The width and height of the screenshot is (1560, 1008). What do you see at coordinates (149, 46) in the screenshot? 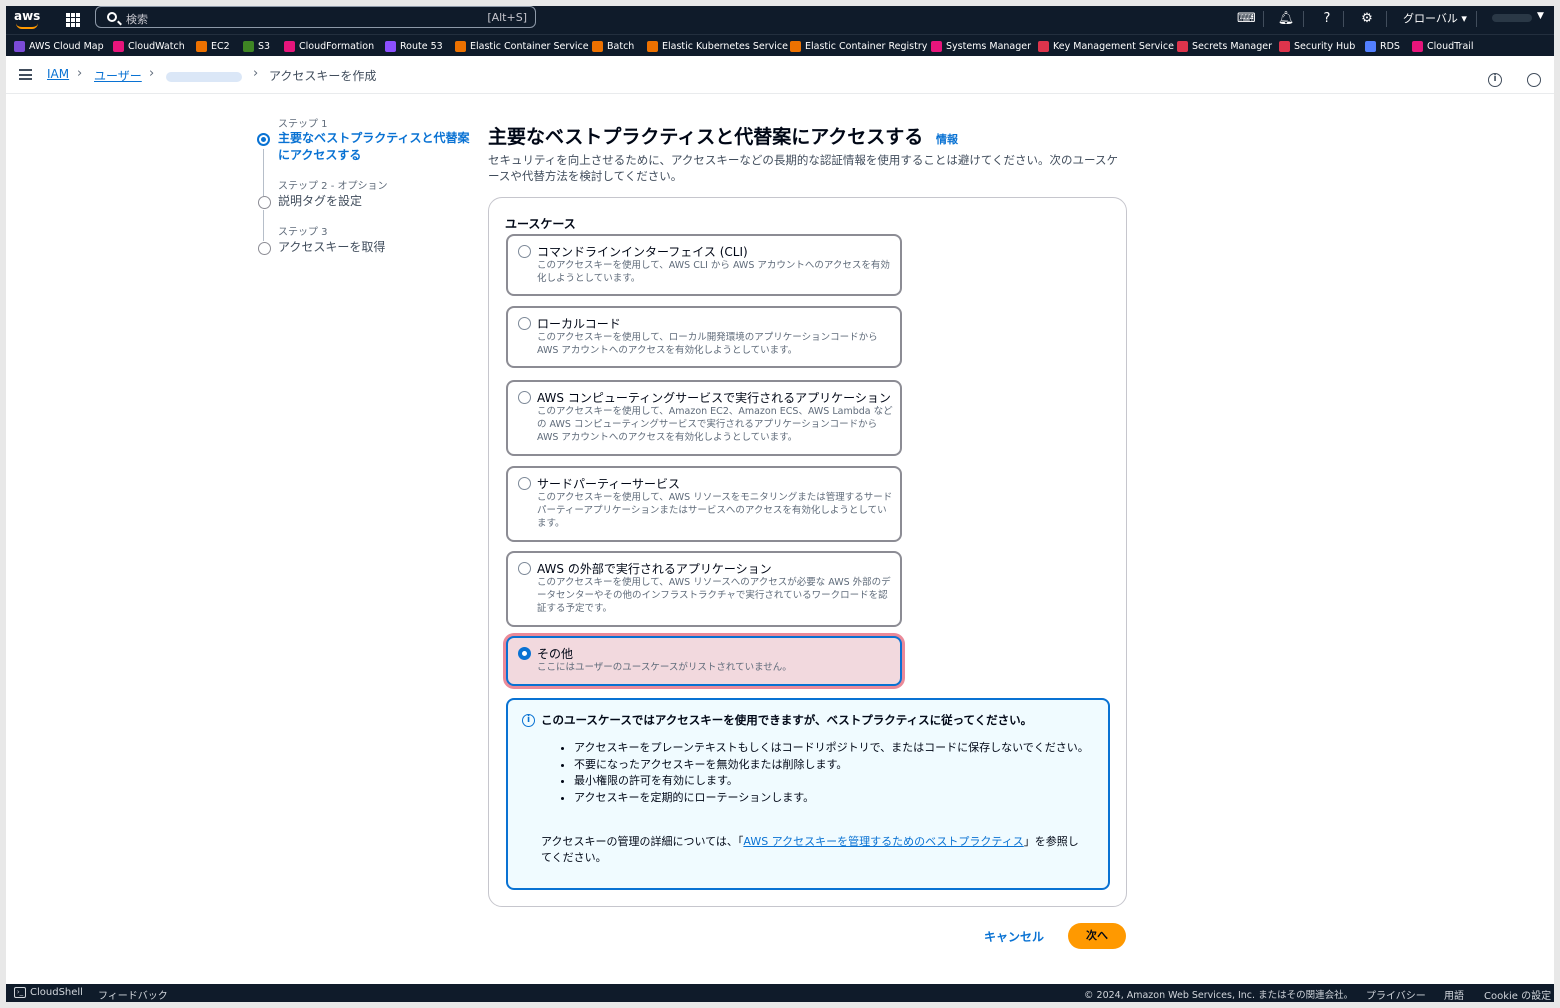
I see `favorite-item: CloudWatch` at bounding box center [149, 46].